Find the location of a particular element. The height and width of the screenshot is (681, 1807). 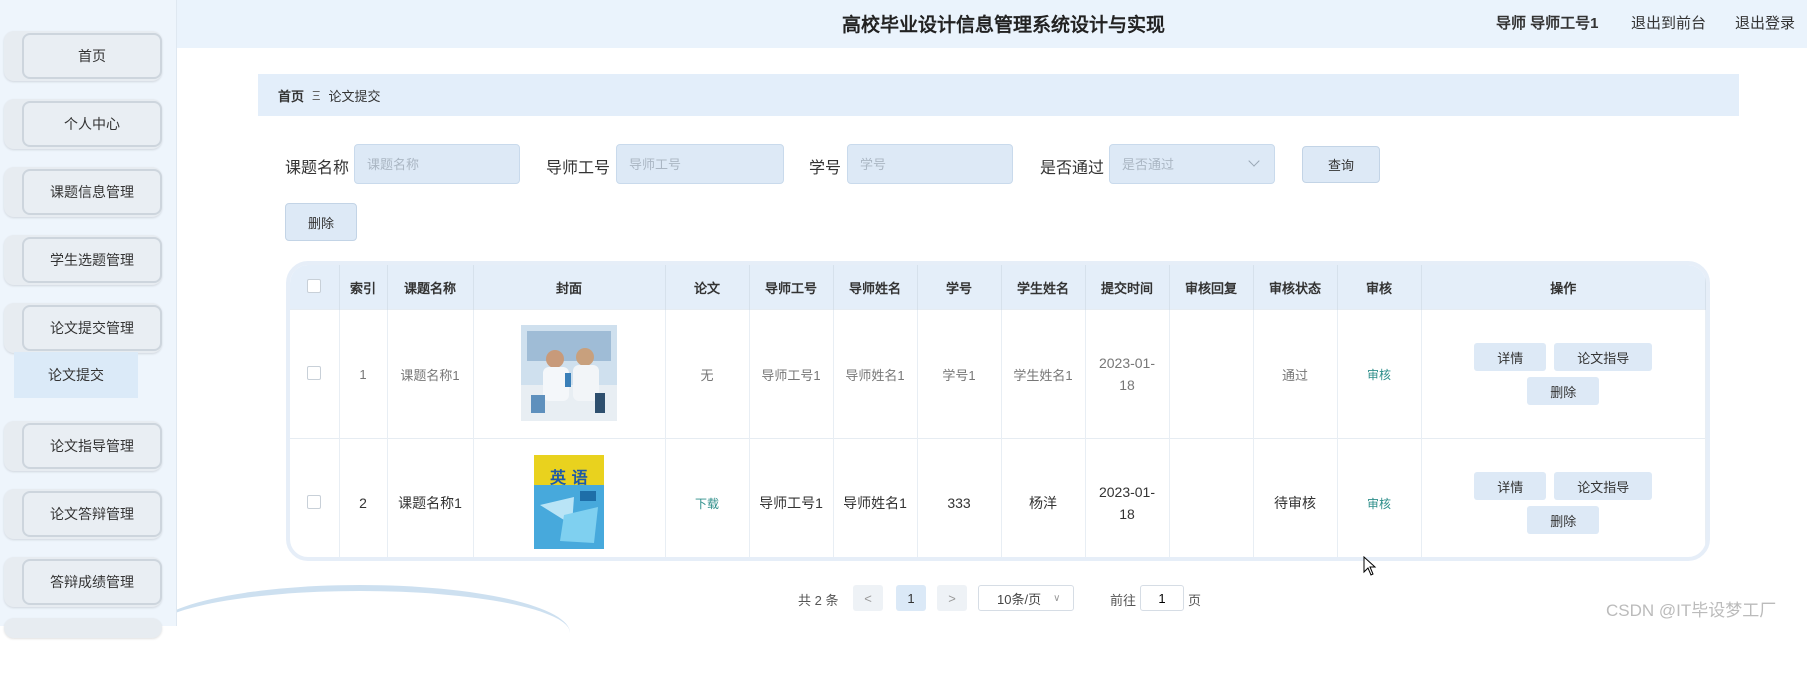

sidebar-item-label: 学生选题管理 is located at coordinates (92, 260).